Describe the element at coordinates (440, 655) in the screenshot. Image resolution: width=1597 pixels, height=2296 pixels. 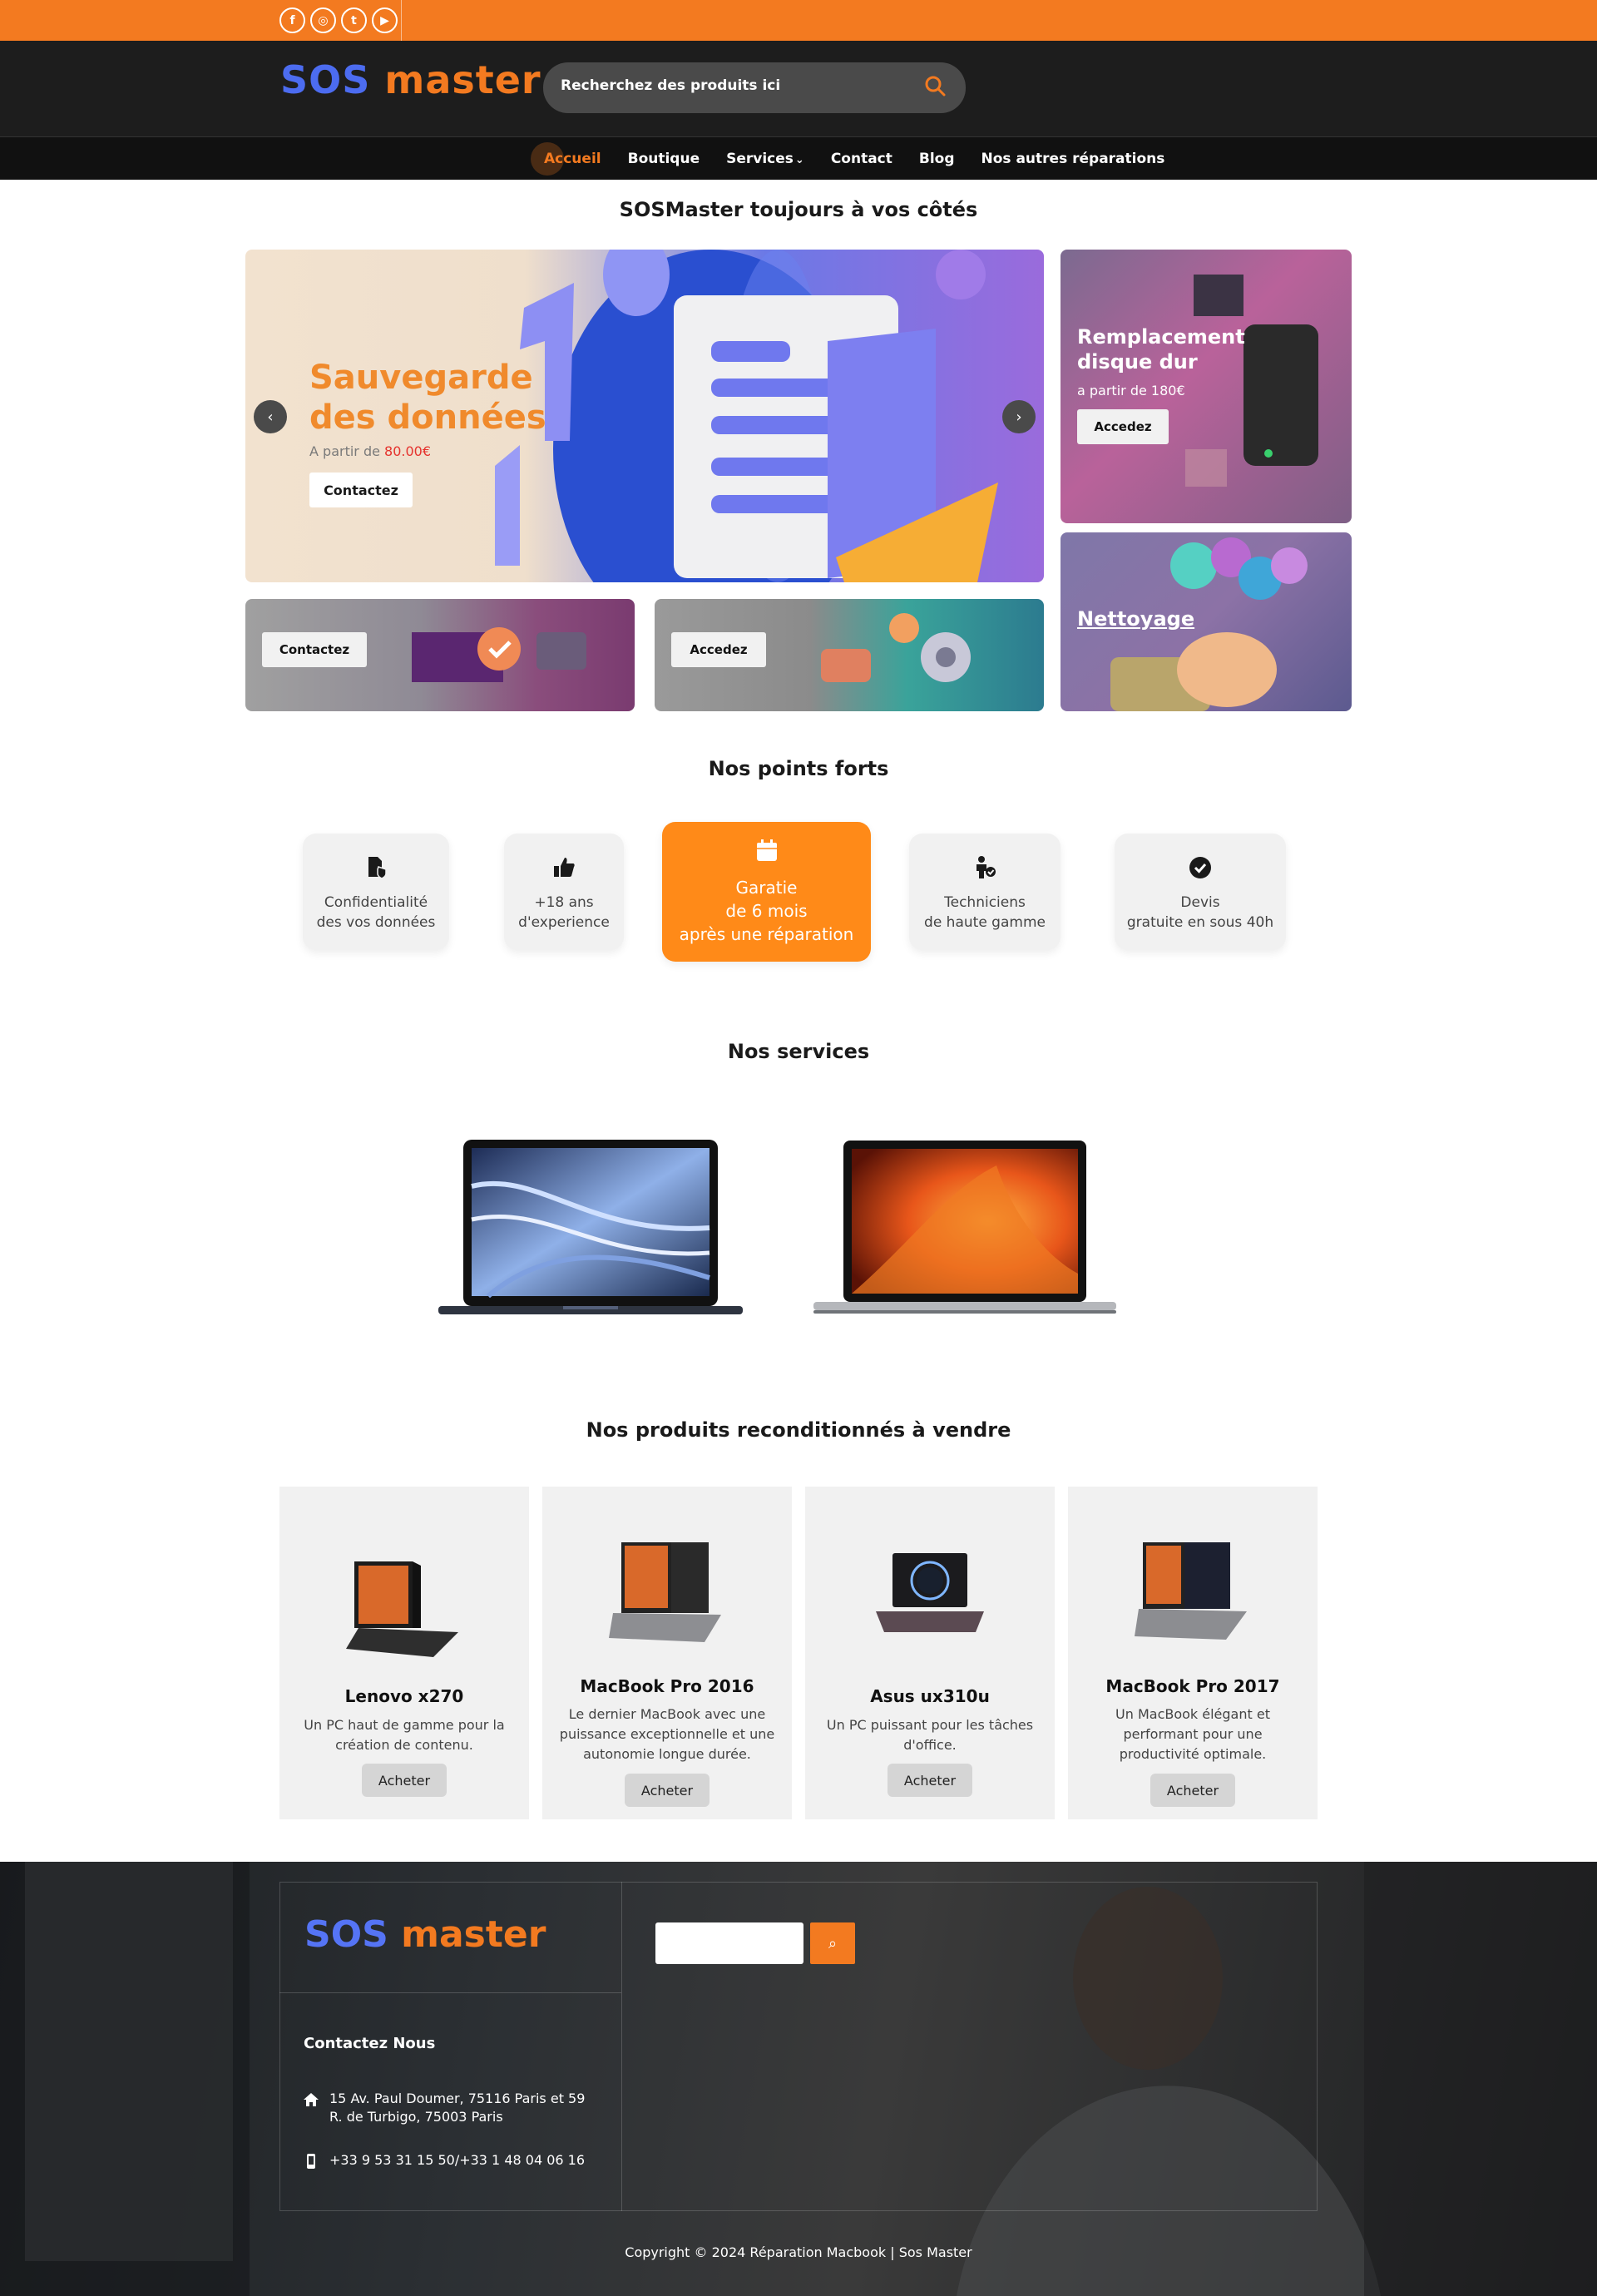
I see `bottom-card-contact: Contactez` at that location.